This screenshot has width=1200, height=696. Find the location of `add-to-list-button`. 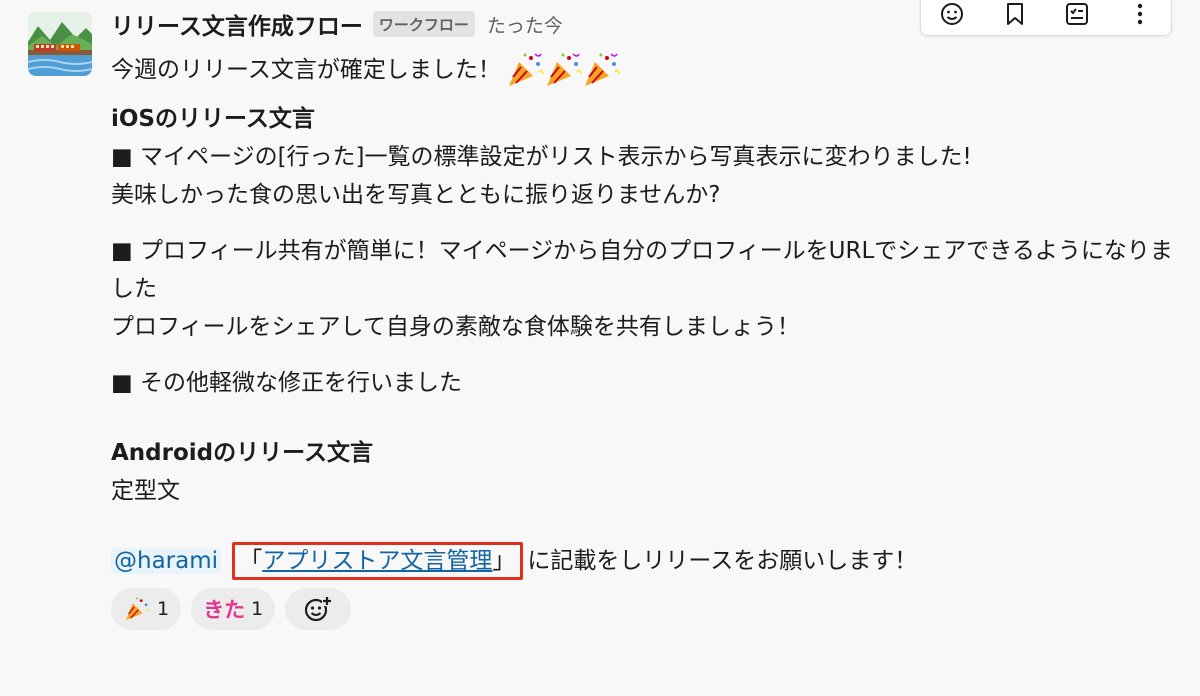

add-to-list-button is located at coordinates (1077, 16).